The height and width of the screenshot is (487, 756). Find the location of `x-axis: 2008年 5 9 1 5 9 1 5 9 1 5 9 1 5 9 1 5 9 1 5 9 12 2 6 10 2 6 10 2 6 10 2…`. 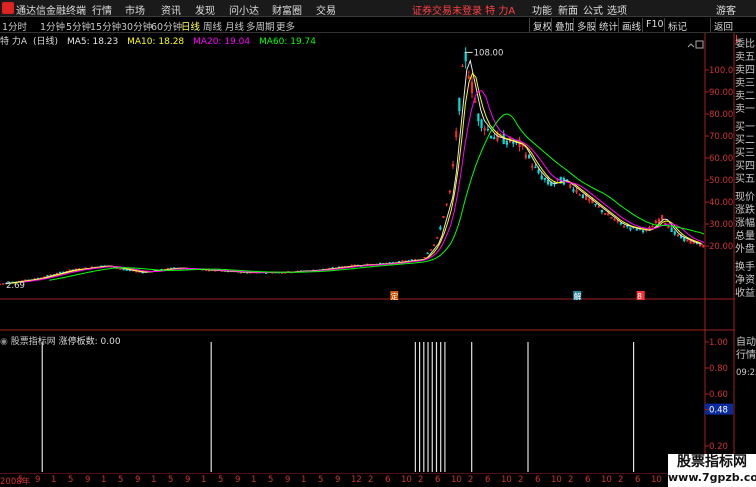

x-axis: 2008年 5 9 1 5 9 1 5 9 1 5 9 1 5 9 1 5 9 1 5 9 12 2 6 10 2 6 10 2 6 10 2… is located at coordinates (378, 480).